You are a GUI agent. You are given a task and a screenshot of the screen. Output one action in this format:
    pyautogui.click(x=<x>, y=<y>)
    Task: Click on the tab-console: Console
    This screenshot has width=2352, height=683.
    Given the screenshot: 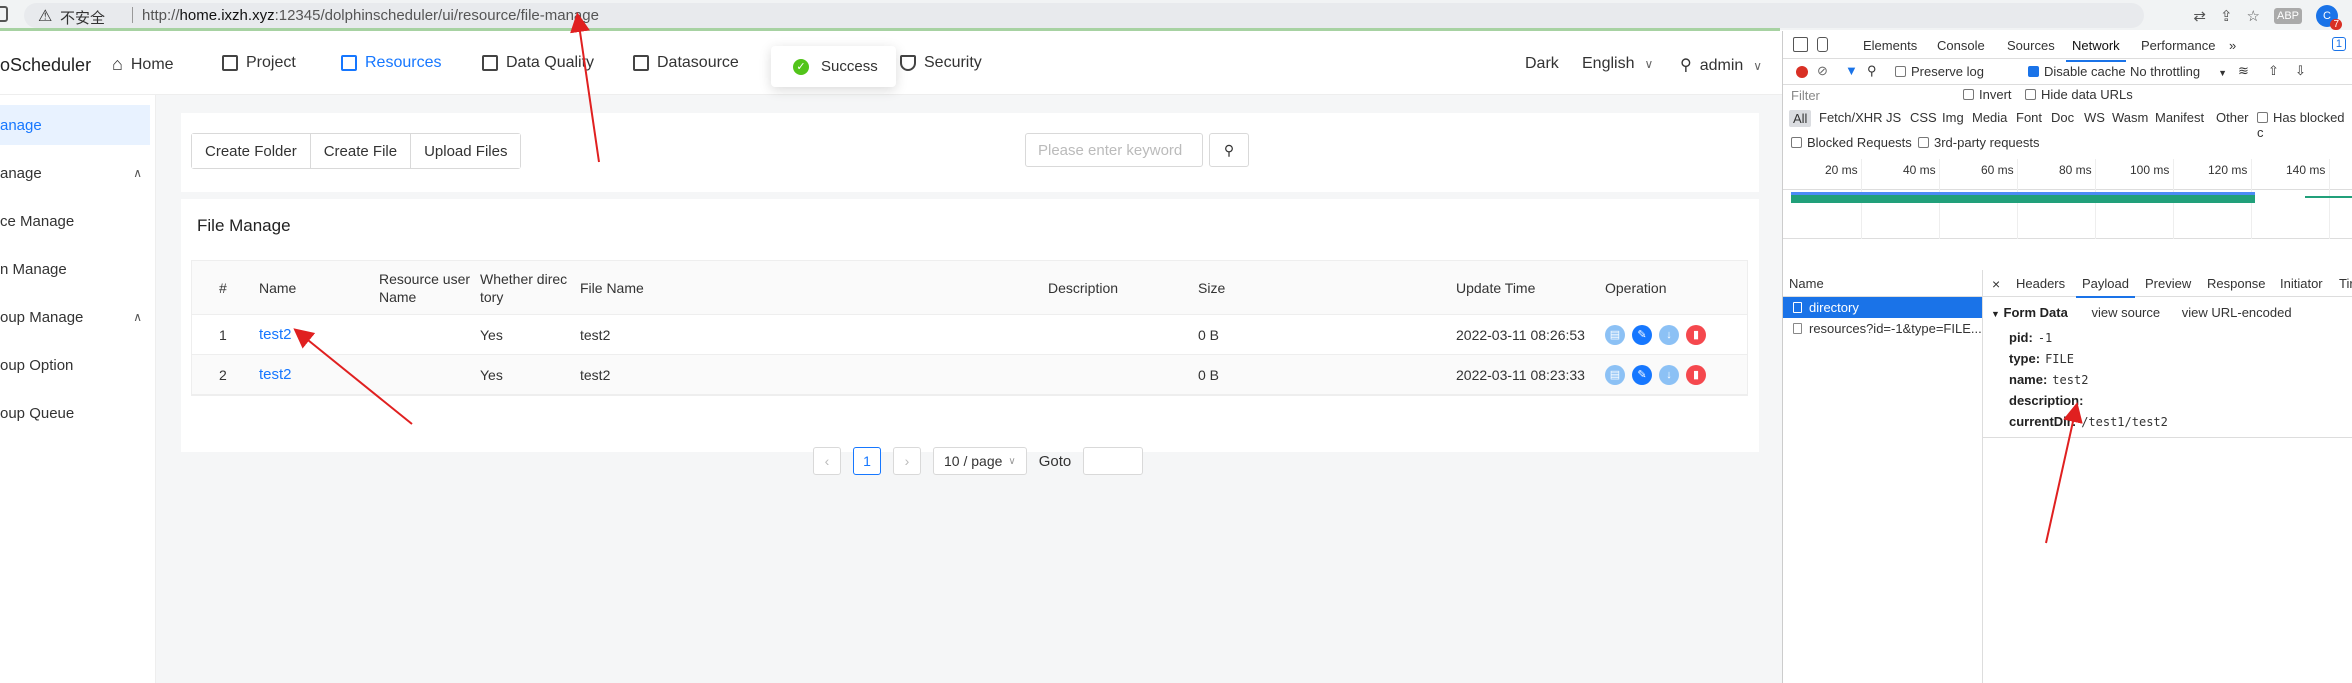 What is the action you would take?
    pyautogui.click(x=1961, y=45)
    